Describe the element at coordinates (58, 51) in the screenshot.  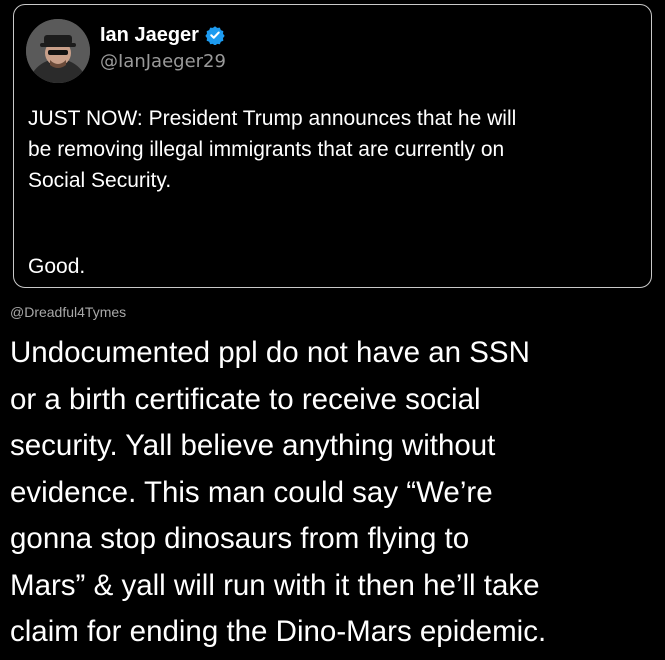
I see `avatar-icon` at that location.